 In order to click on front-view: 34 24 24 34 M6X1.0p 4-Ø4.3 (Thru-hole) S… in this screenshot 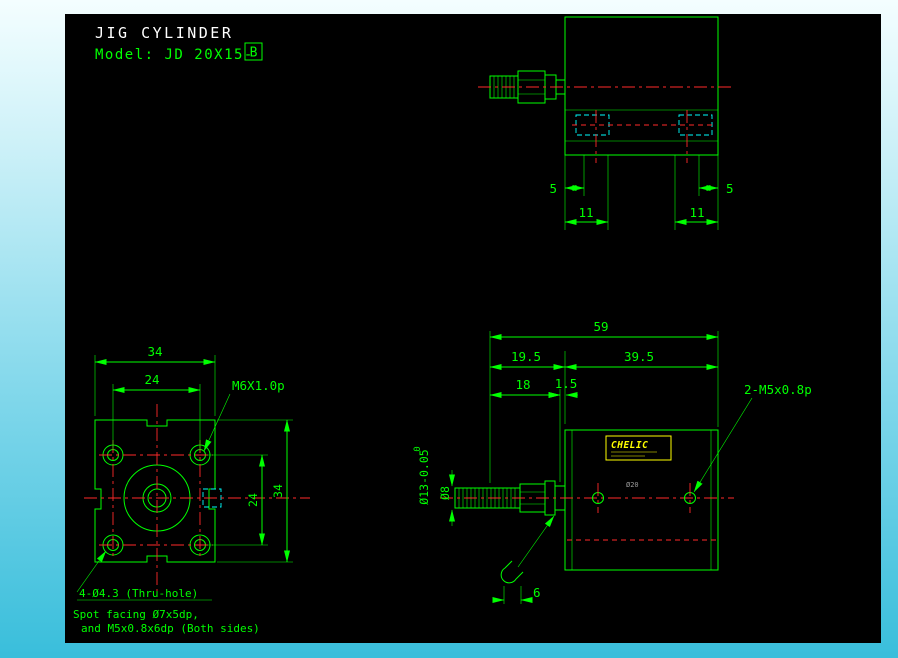, I will do `click(191, 489)`.